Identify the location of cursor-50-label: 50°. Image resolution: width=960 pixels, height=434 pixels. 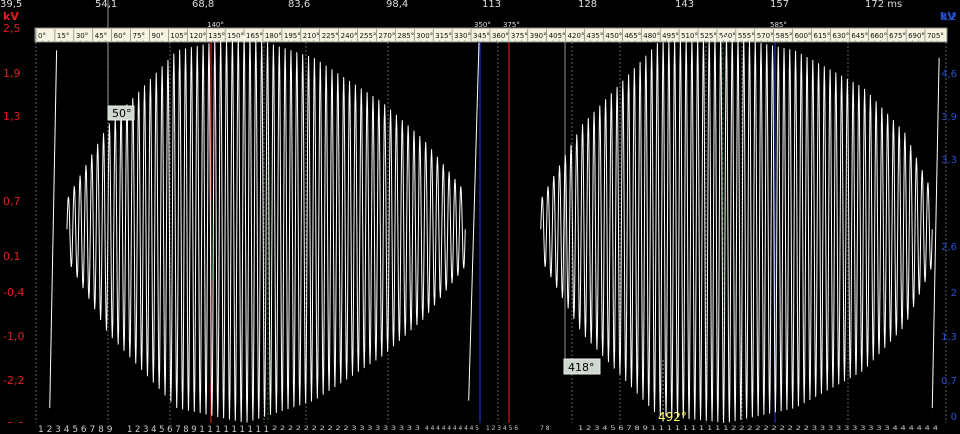
(122, 113).